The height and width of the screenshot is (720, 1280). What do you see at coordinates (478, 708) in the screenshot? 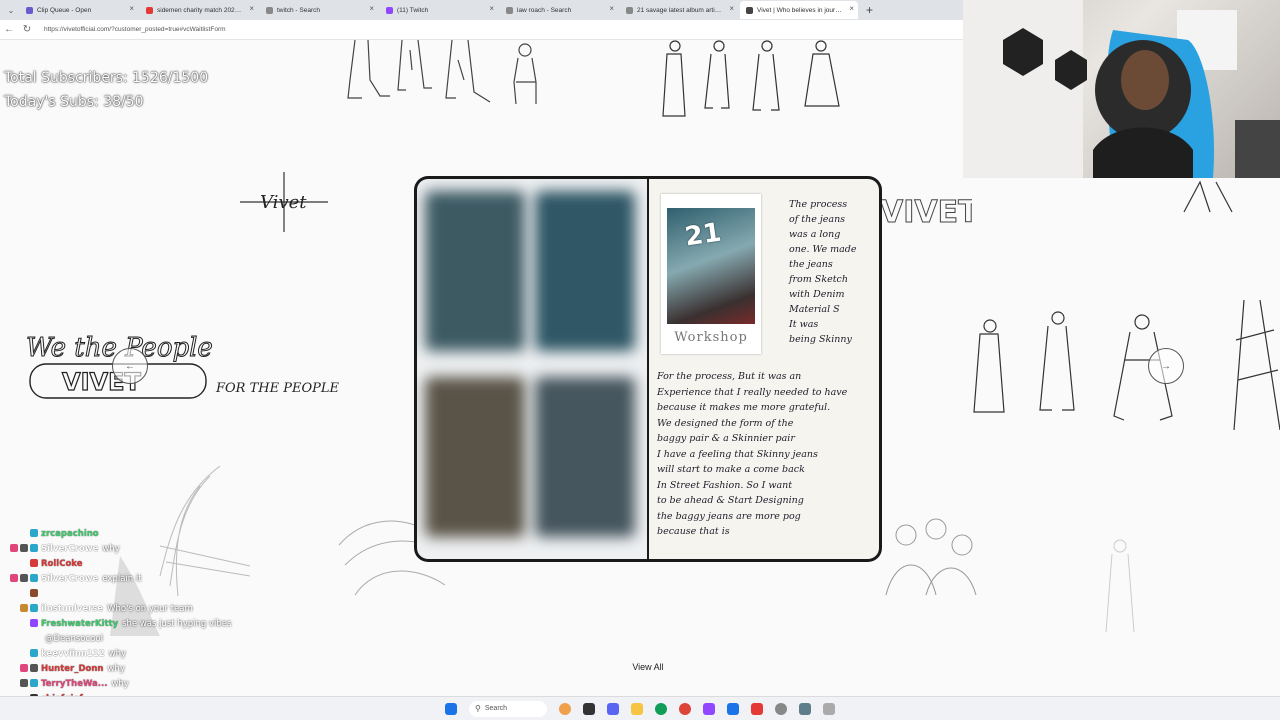
I see `search-icon: ⚲` at bounding box center [478, 708].